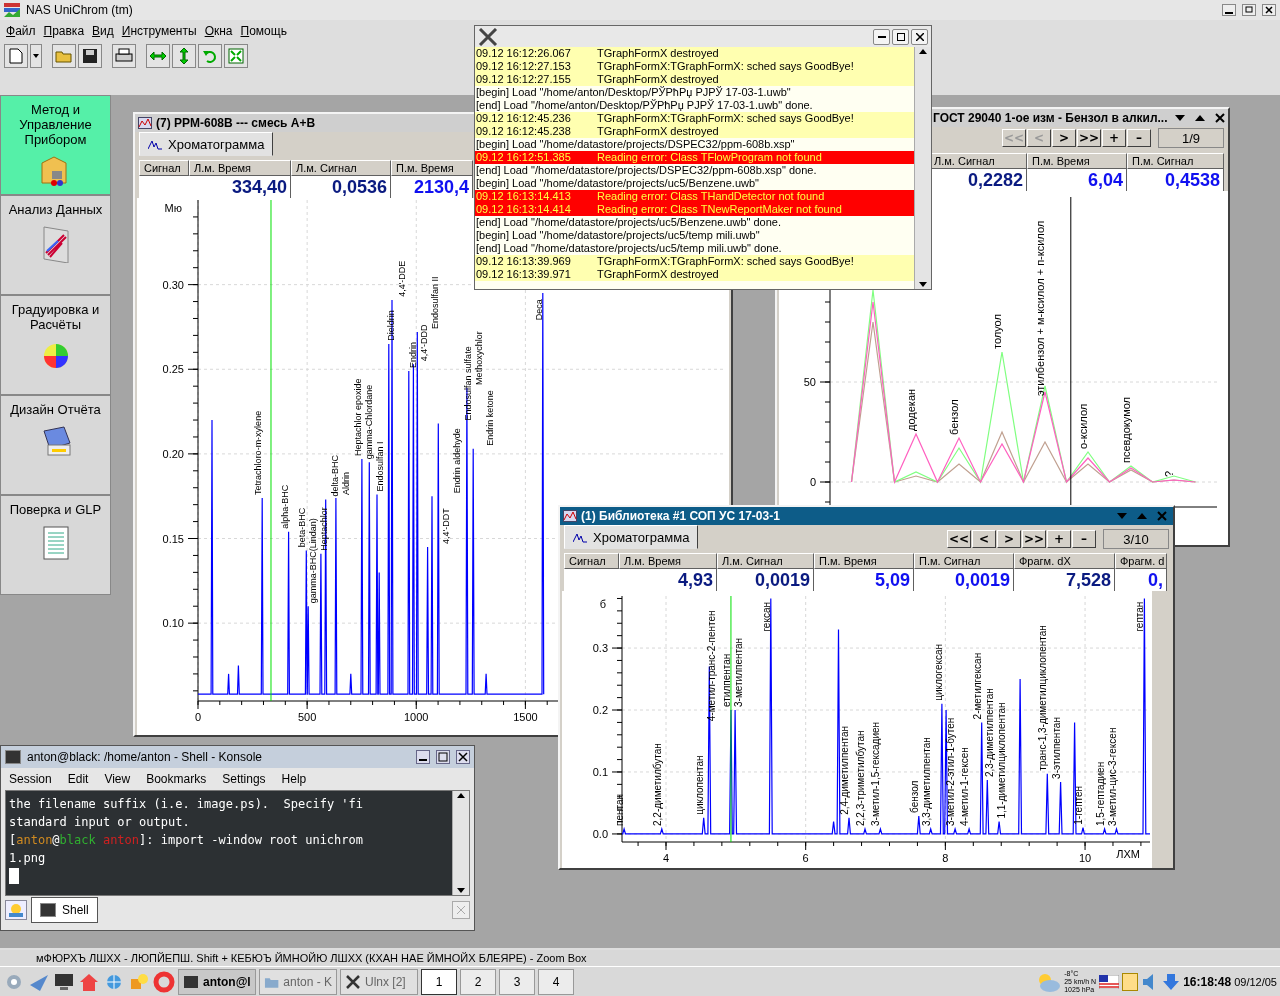  Describe the element at coordinates (30, 779) in the screenshot. I see `menu-item: Session` at that location.